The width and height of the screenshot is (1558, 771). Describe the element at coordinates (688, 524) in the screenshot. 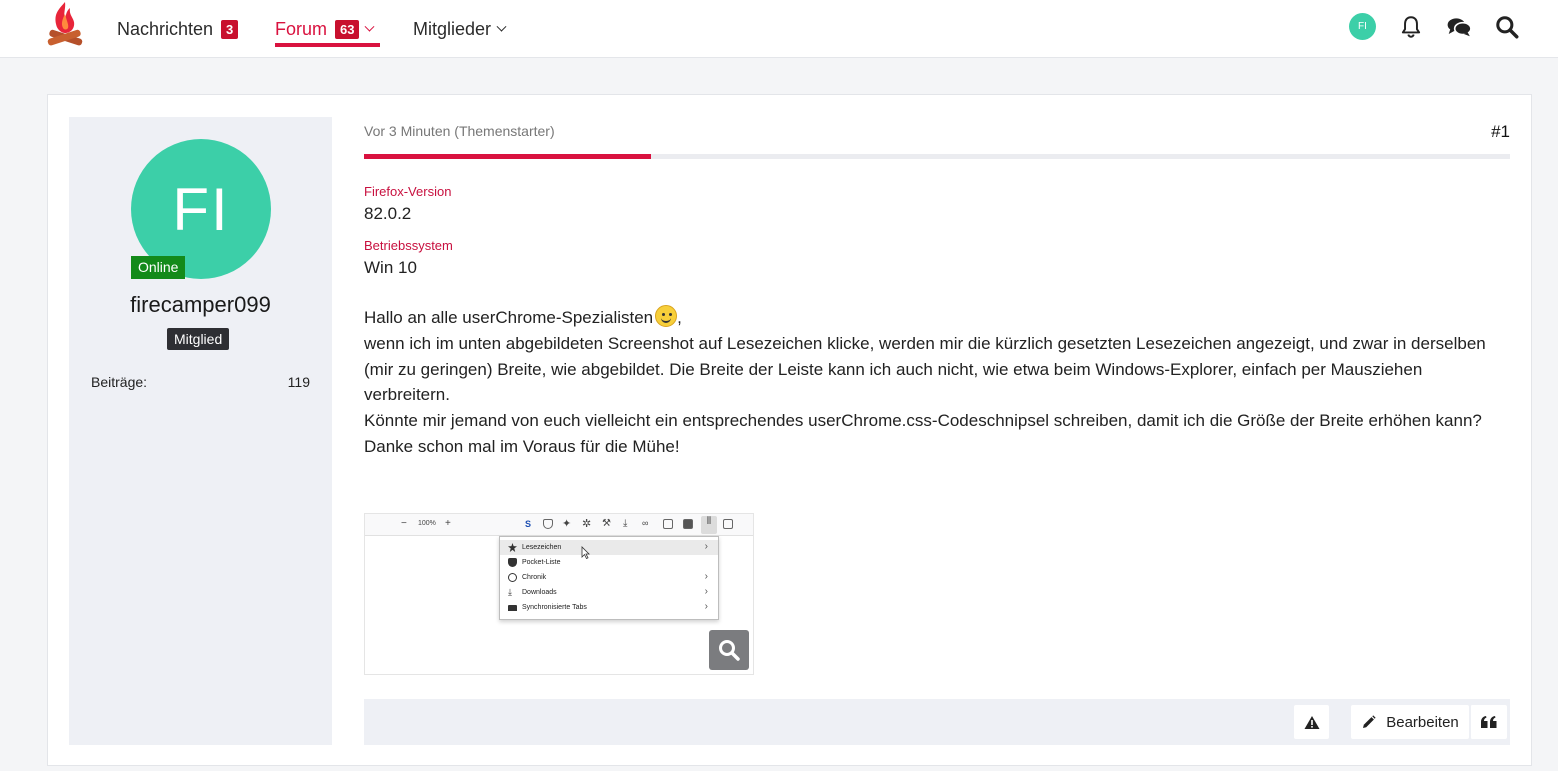

I see `screenshot-icon` at that location.